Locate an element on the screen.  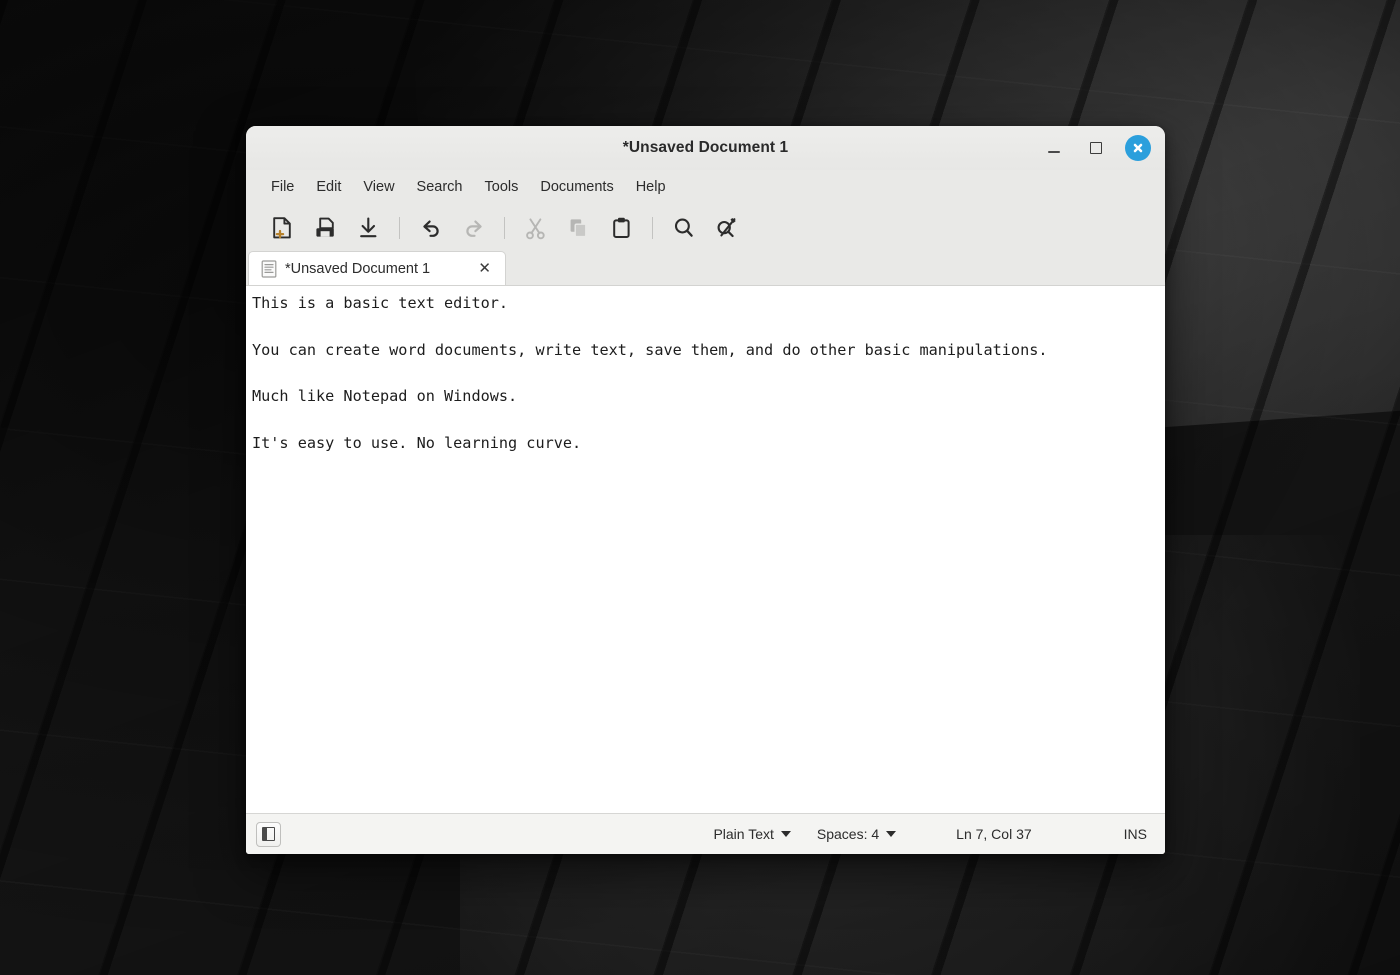
indentation-selector: Spaces: 4 is located at coordinates (856, 834).